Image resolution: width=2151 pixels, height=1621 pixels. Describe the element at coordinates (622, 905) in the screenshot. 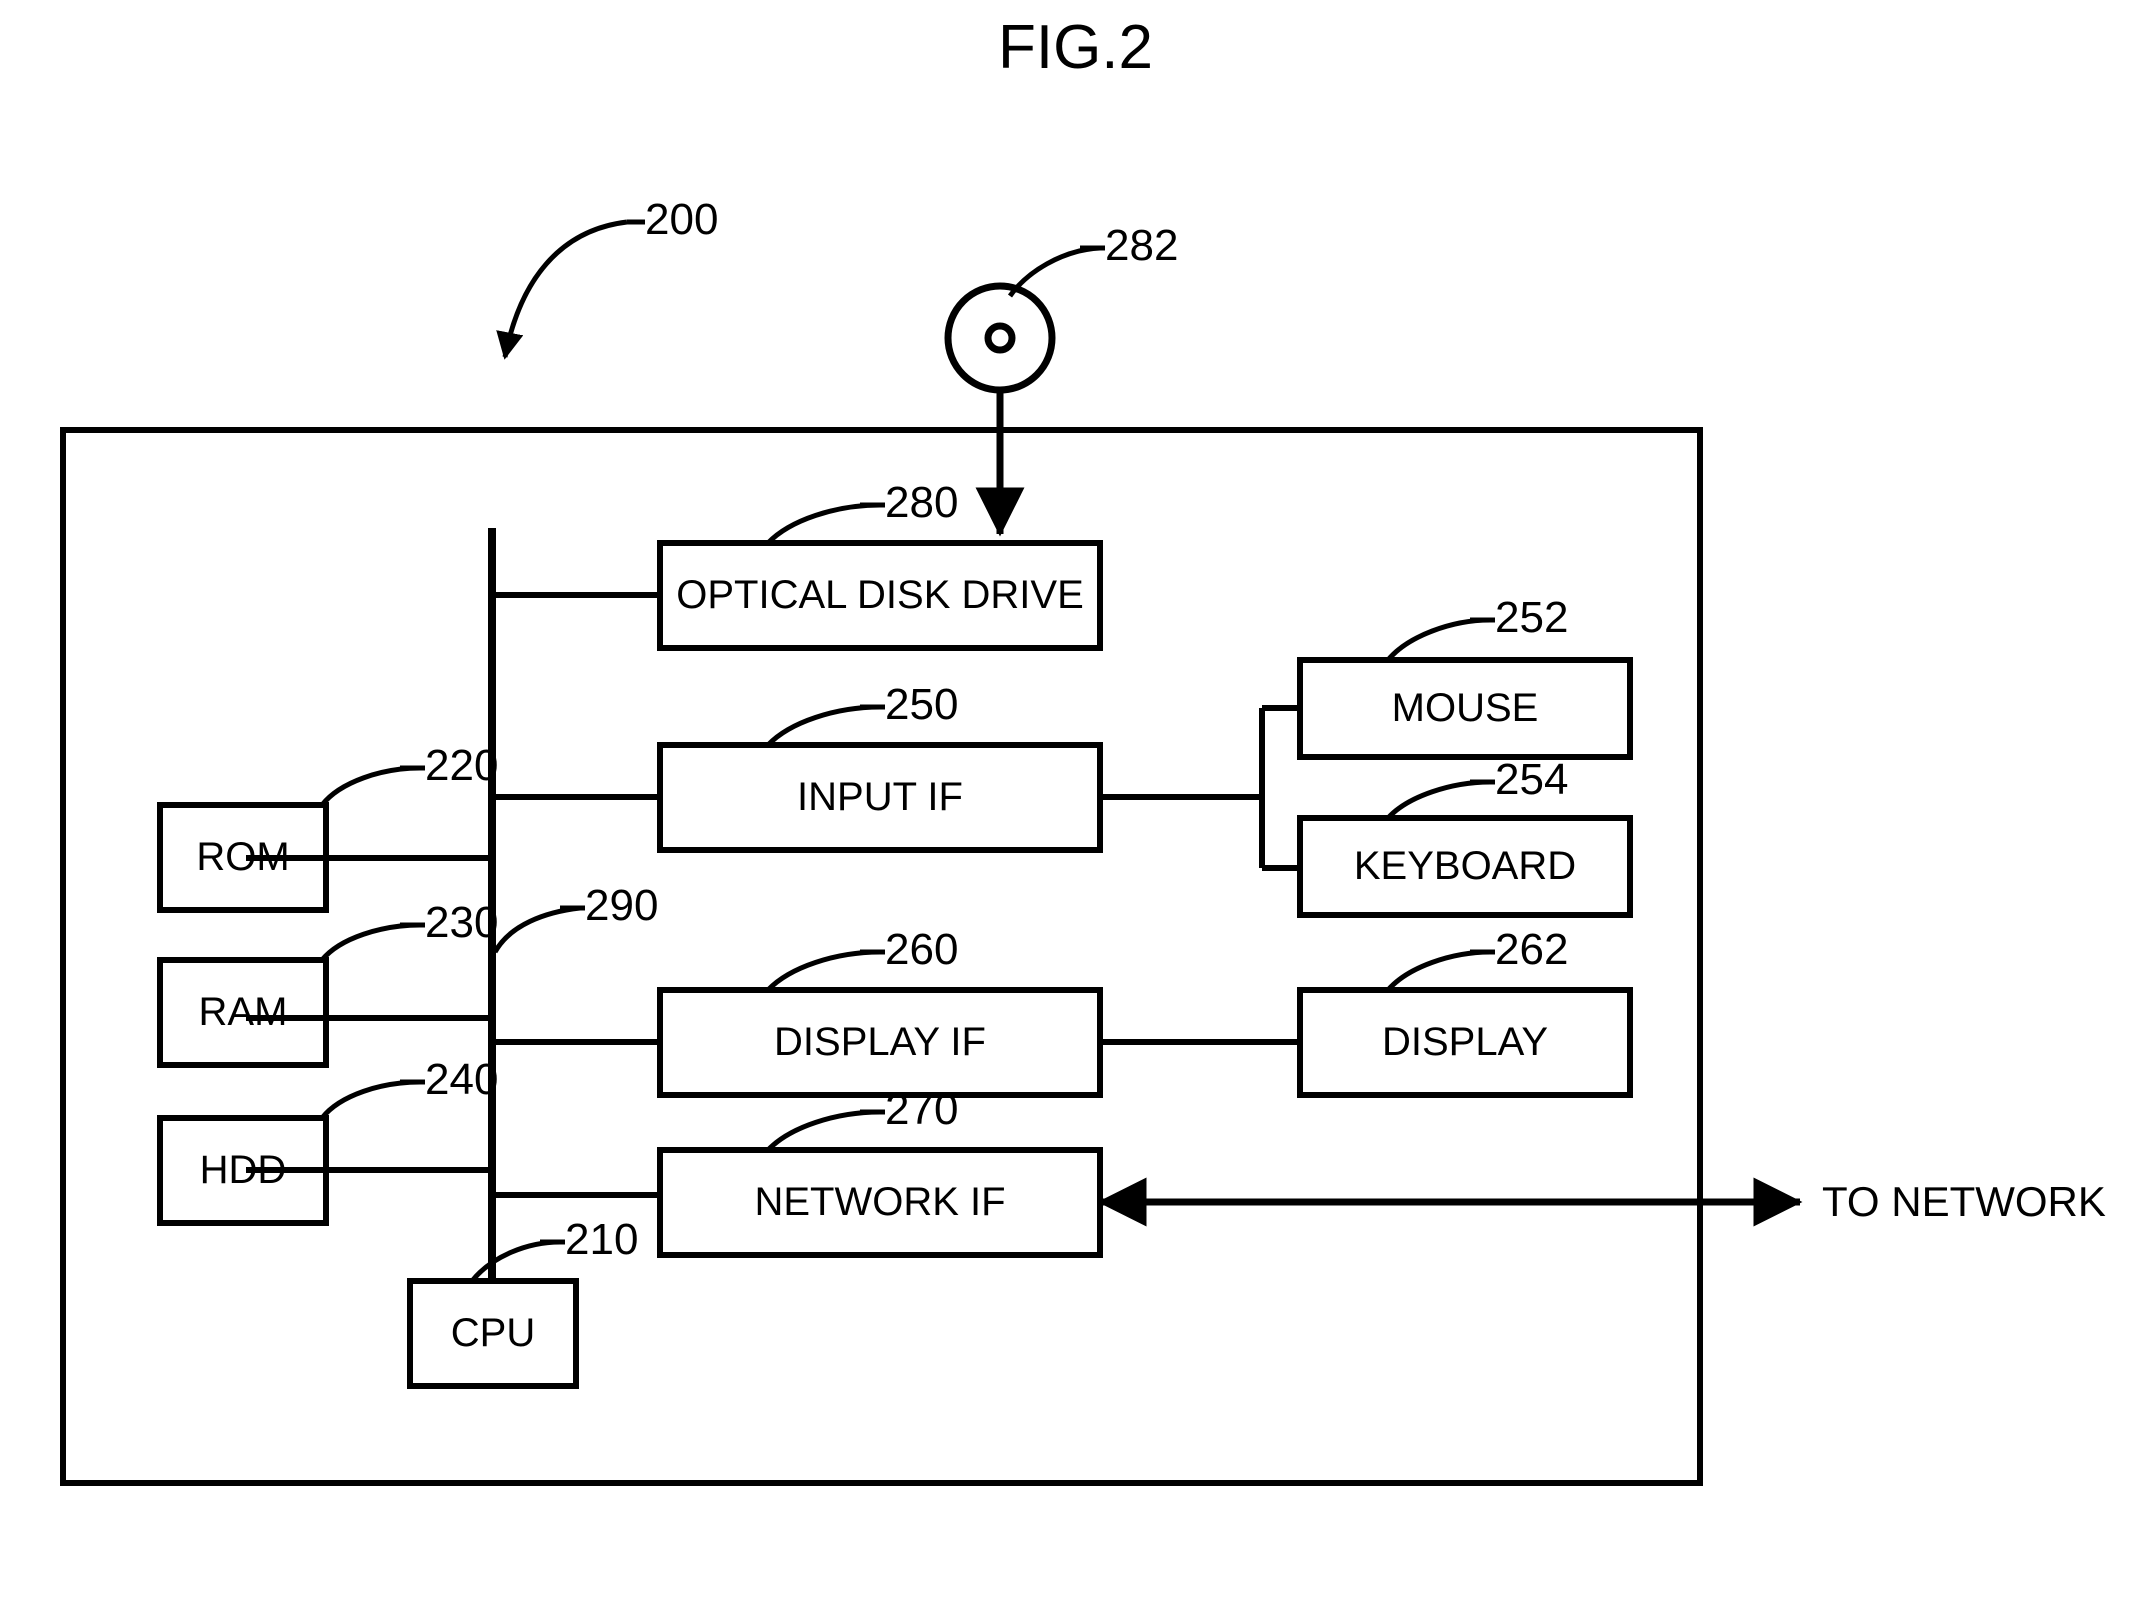

I see `ref-number-290: 290` at that location.